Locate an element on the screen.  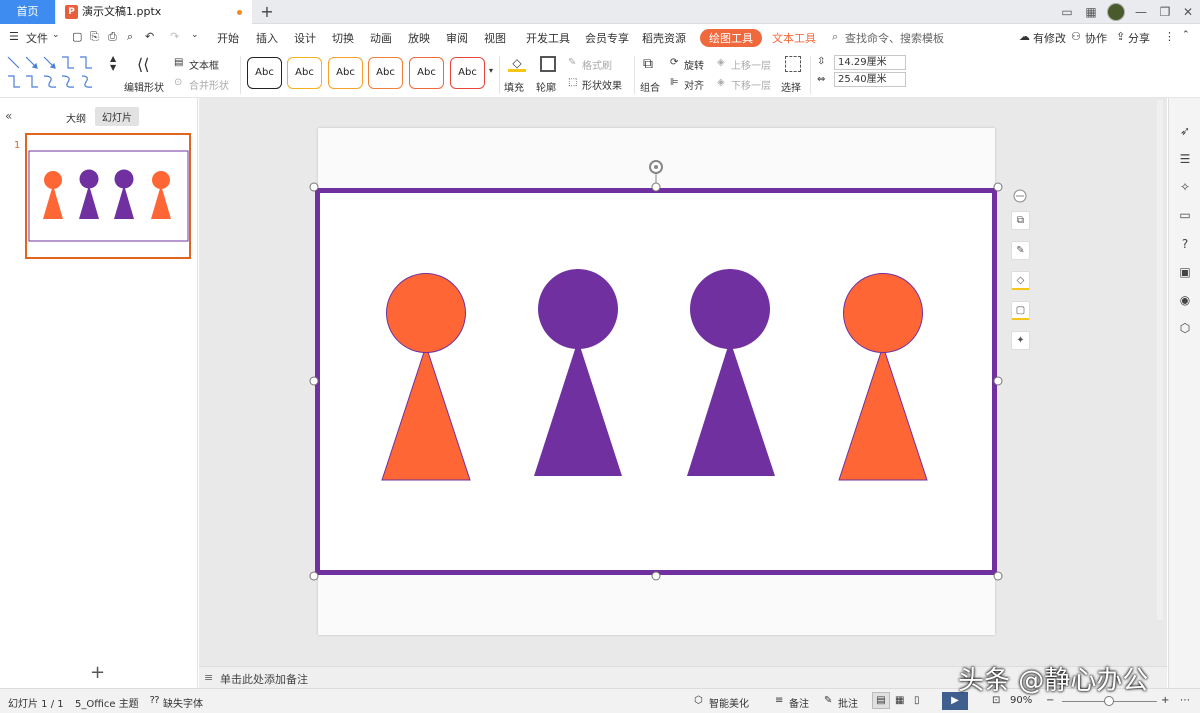
minimize-icon: — is located at coordinates (1141, 12).